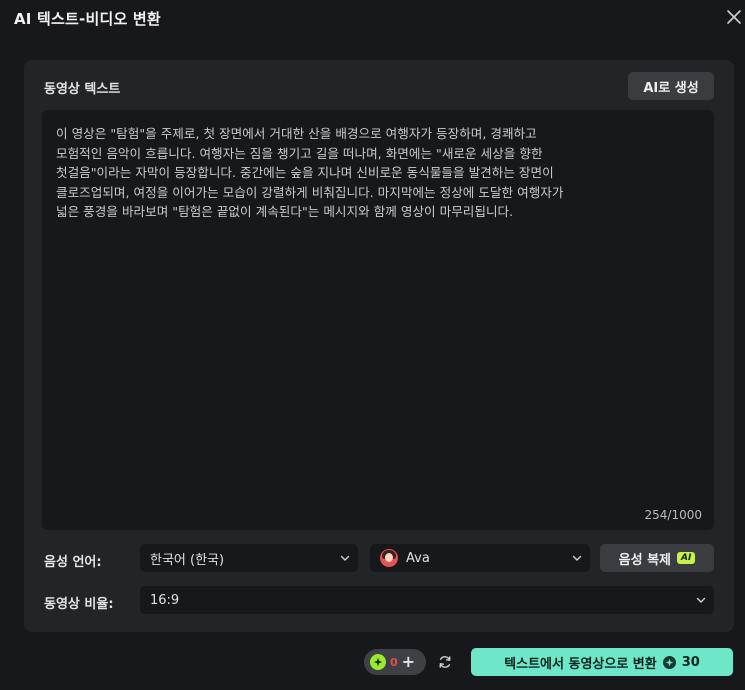 This screenshot has height=690, width=745. I want to click on credit-coin-icon, so click(669, 662).